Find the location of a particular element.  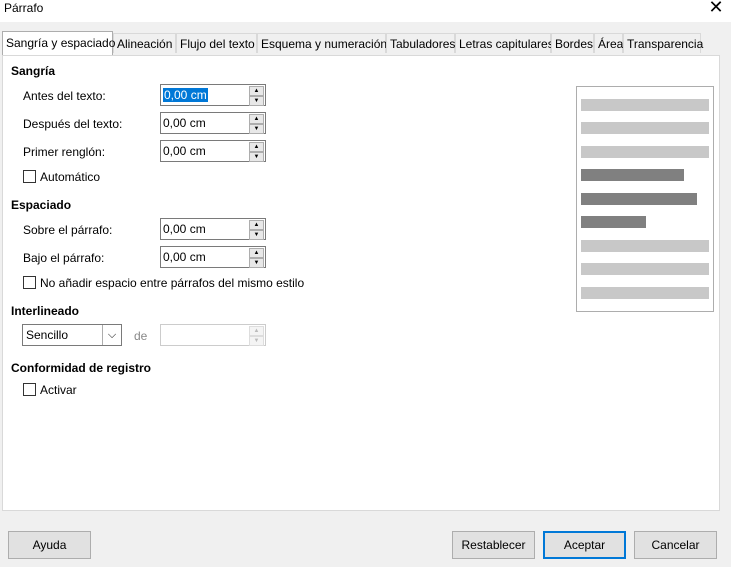

automatic-checkbox is located at coordinates (29, 176).